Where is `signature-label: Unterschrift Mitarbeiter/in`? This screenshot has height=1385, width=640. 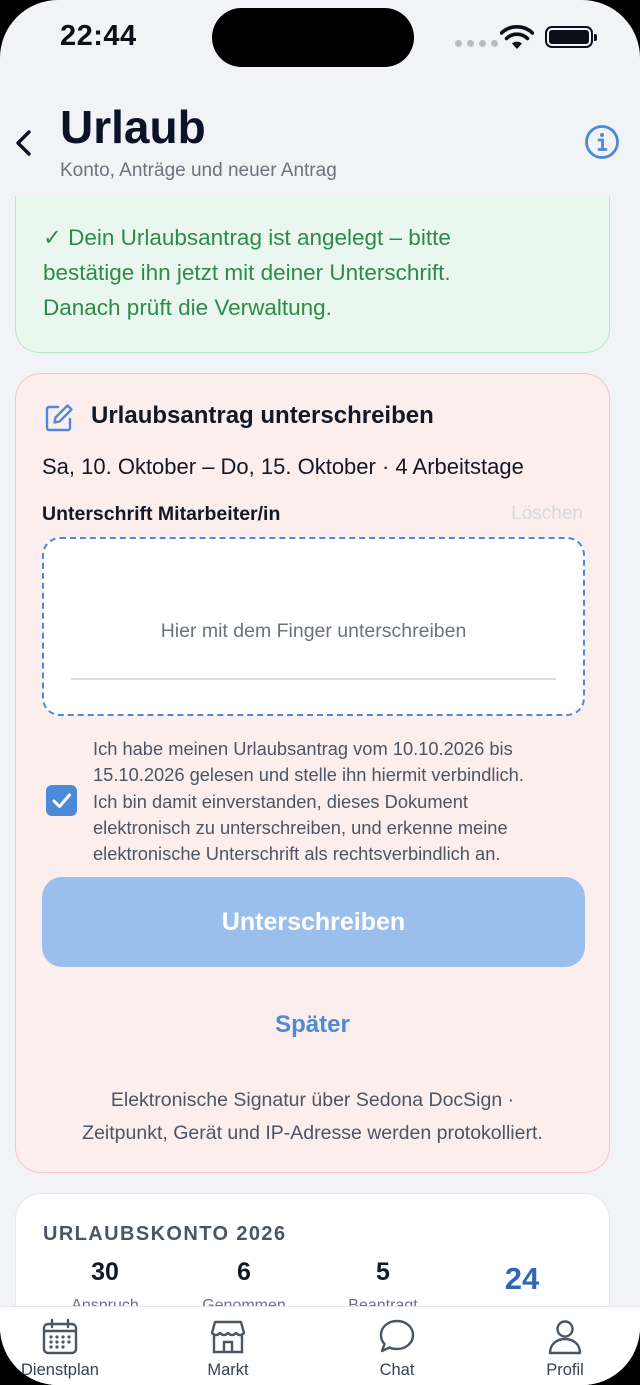
signature-label: Unterschrift Mitarbeiter/in is located at coordinates (161, 514).